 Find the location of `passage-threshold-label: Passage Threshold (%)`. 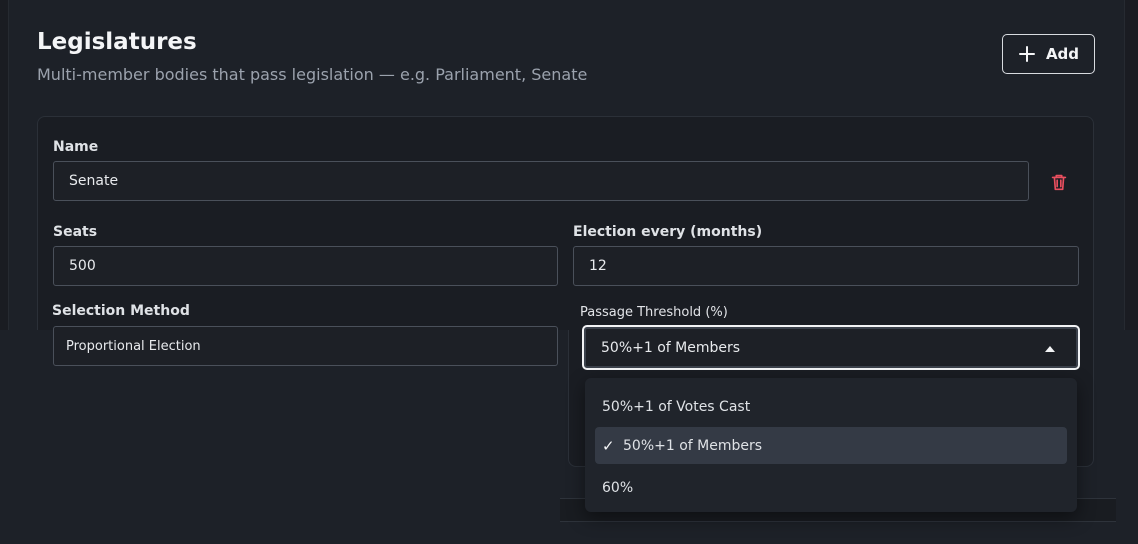

passage-threshold-label: Passage Threshold (%) is located at coordinates (654, 312).